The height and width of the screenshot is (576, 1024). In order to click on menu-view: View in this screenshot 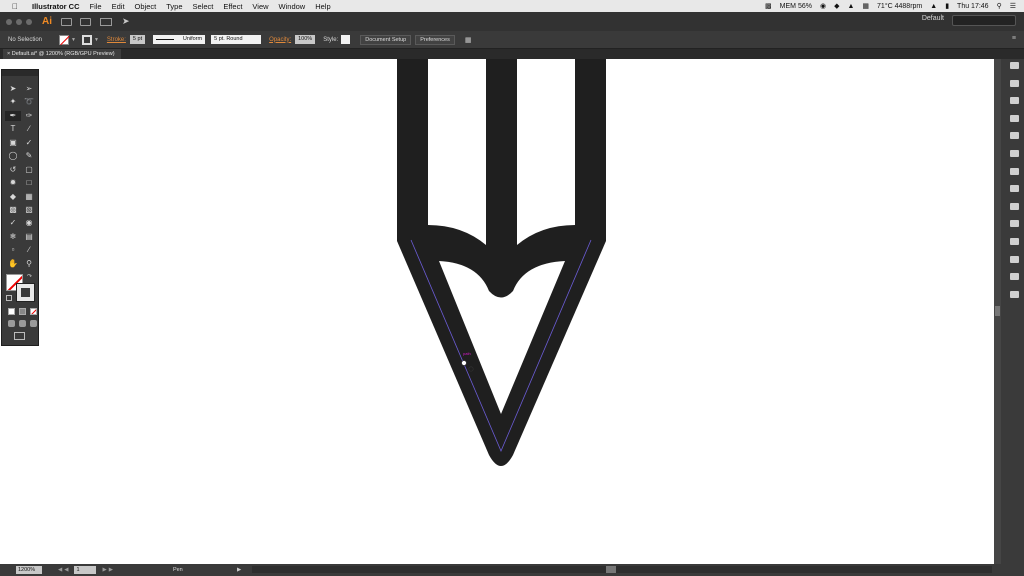, I will do `click(260, 6)`.